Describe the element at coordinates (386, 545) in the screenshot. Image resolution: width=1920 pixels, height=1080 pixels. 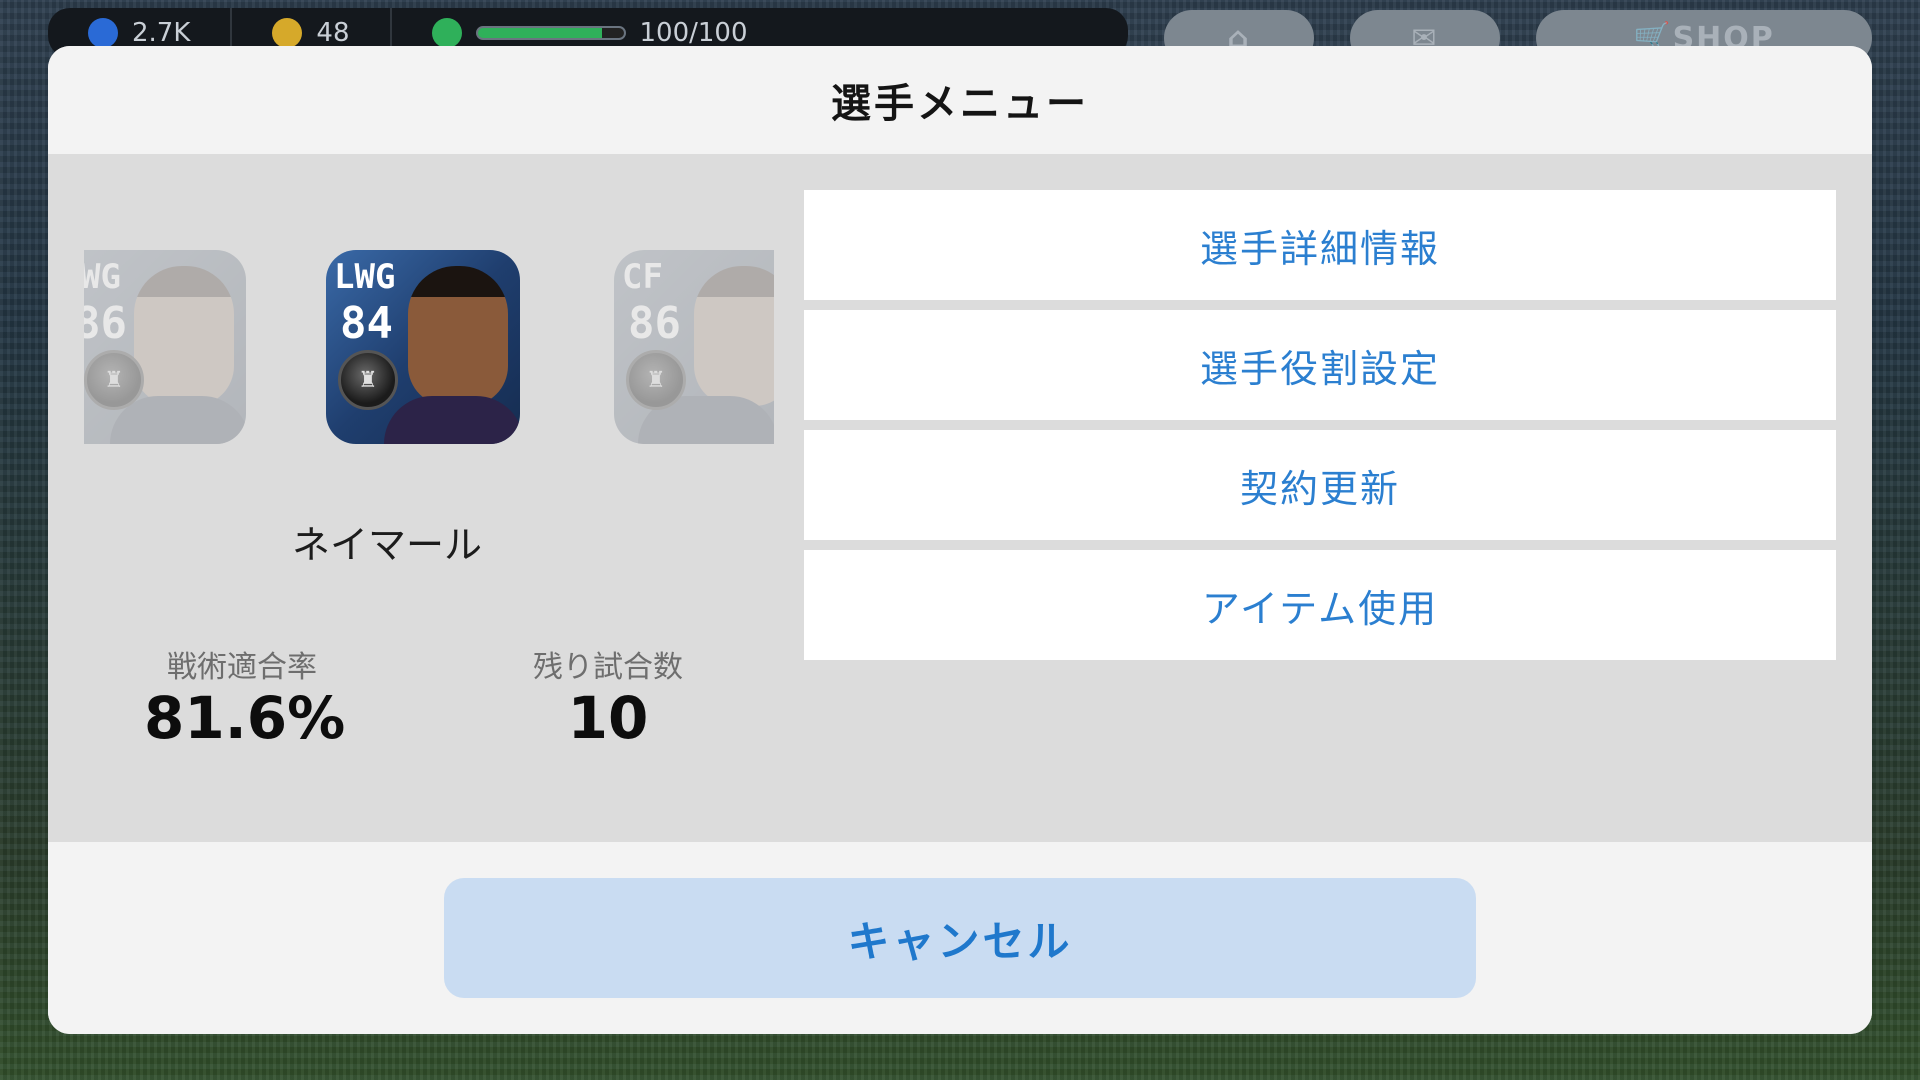
I see `player-name: ネイマール` at that location.